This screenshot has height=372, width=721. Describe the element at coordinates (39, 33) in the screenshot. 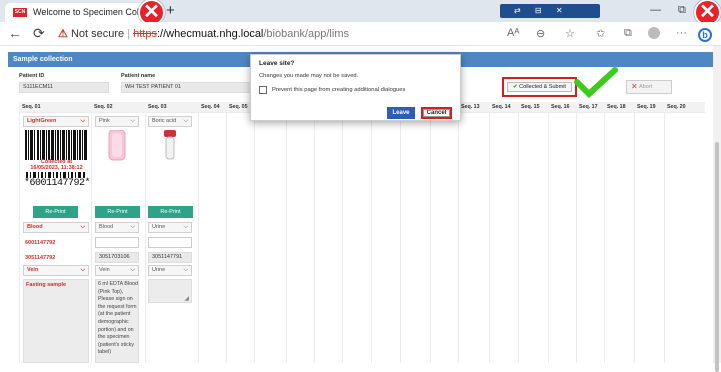

I see `refresh-icon: ⟳` at that location.